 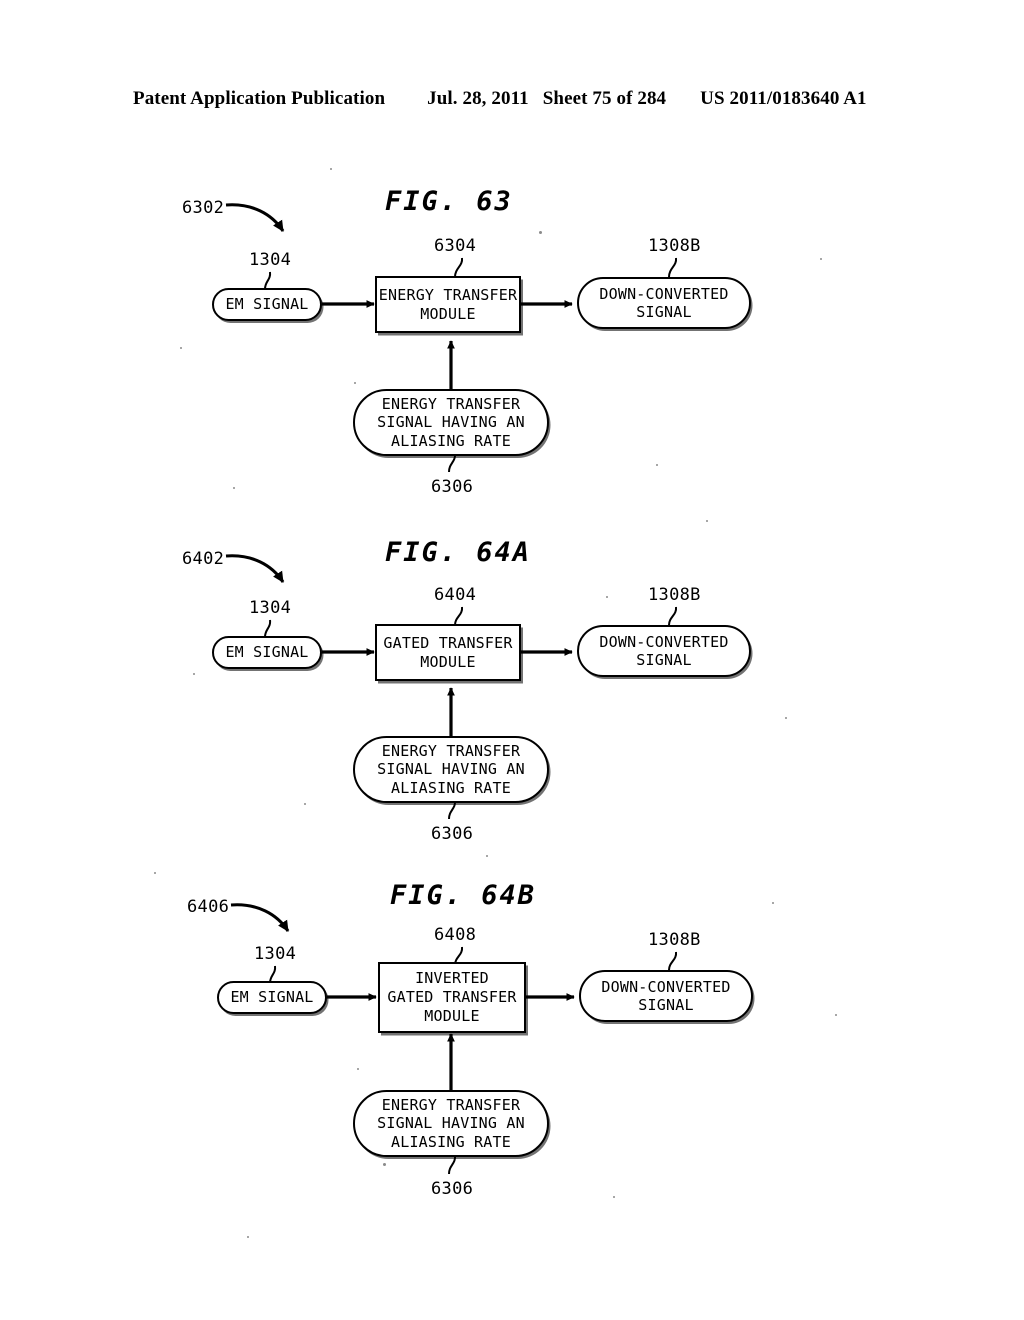 I want to click on fig64b-module-line1: INVERTED, so click(x=452, y=978).